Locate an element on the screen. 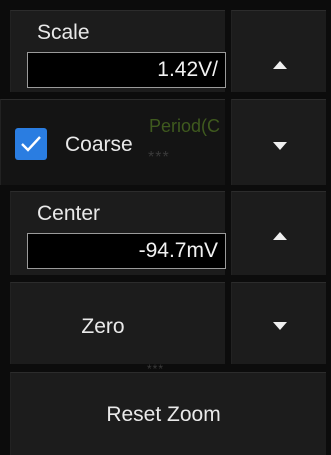  coarse-toggle: Period(C *** Coarse is located at coordinates (112, 142).